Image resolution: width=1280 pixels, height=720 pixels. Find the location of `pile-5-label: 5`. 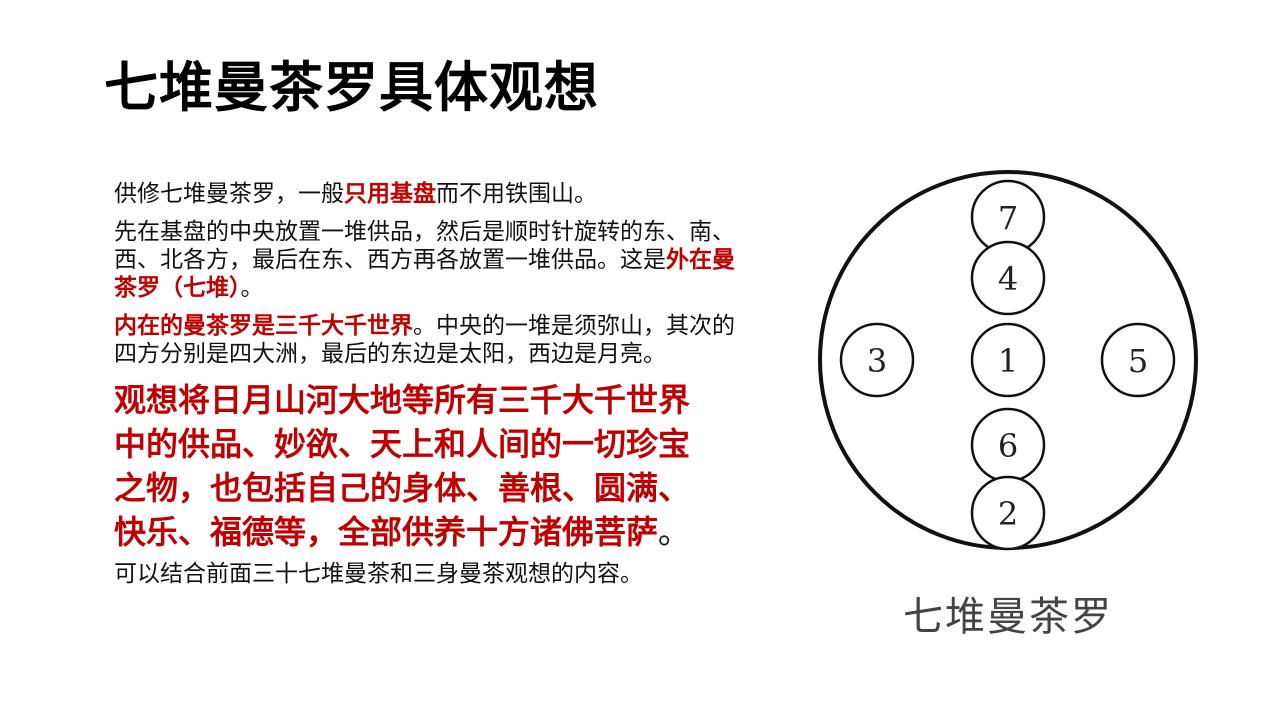

pile-5-label: 5 is located at coordinates (1138, 361).